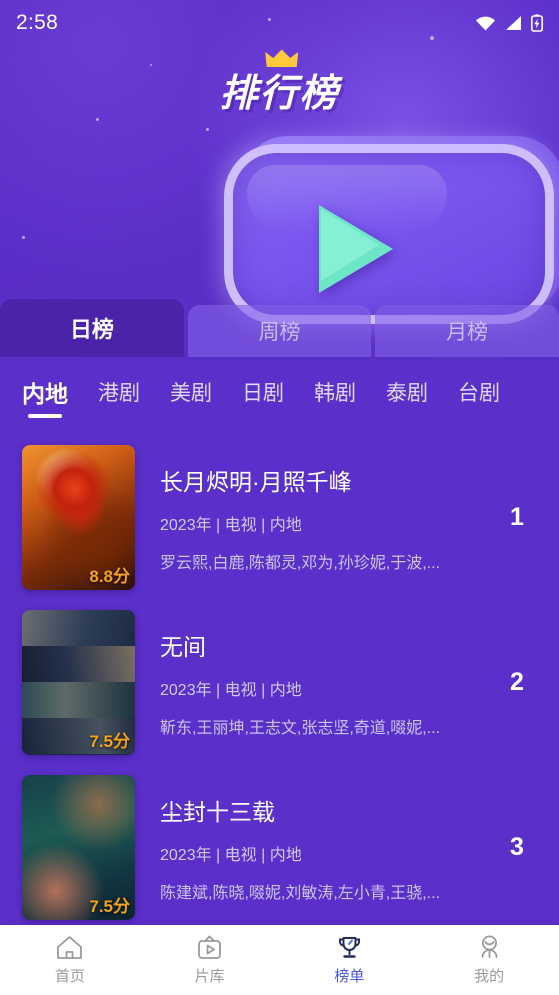  Describe the element at coordinates (349, 976) in the screenshot. I see `nav-item-ranking-label: 榜单` at that location.